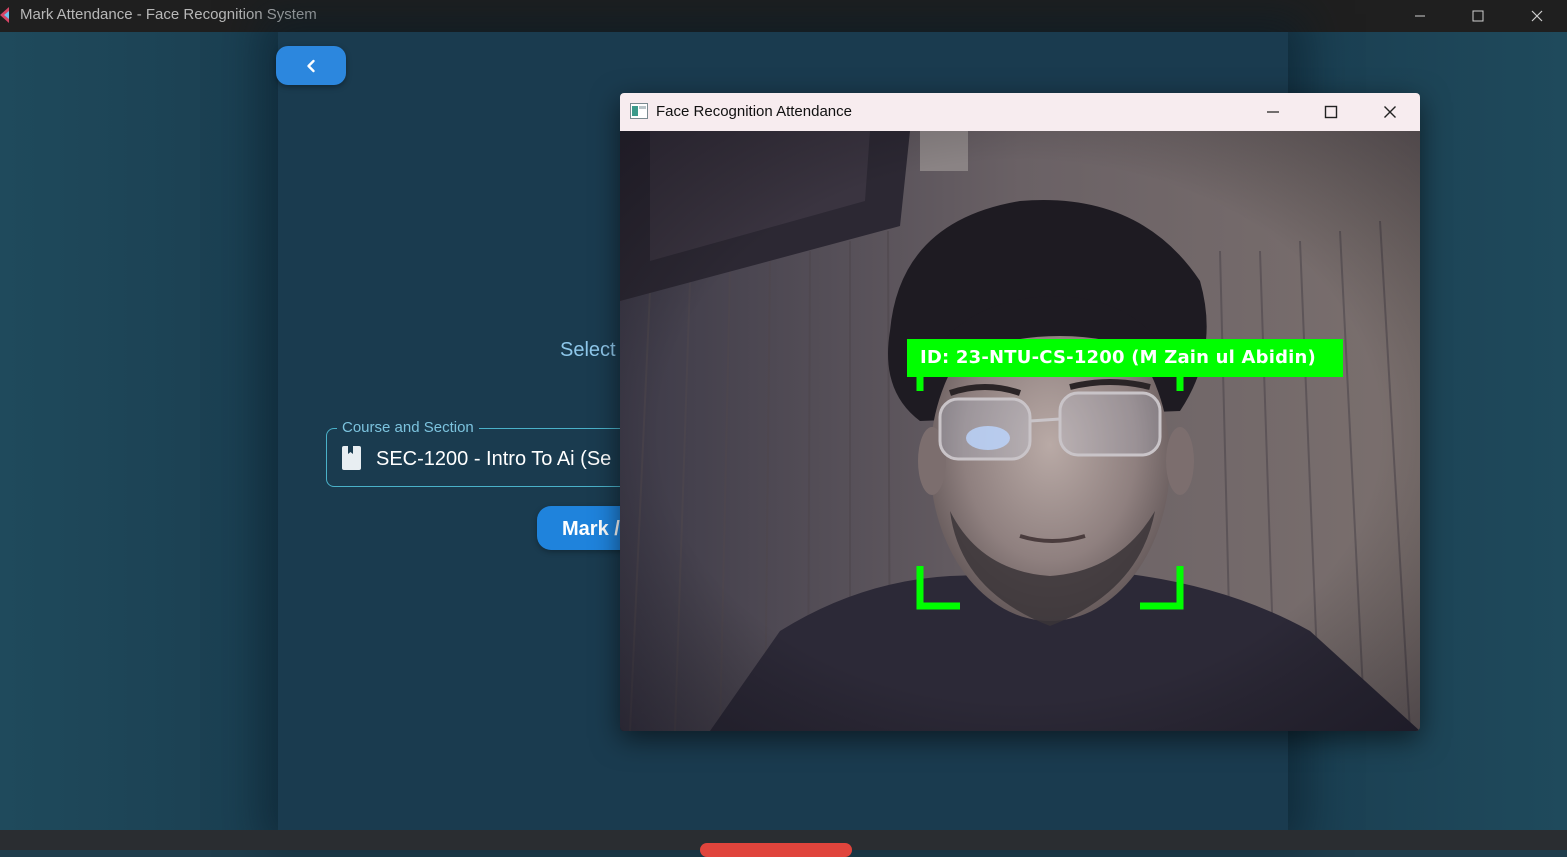 Image resolution: width=1567 pixels, height=857 pixels. I want to click on window-app-icon, so click(639, 111).